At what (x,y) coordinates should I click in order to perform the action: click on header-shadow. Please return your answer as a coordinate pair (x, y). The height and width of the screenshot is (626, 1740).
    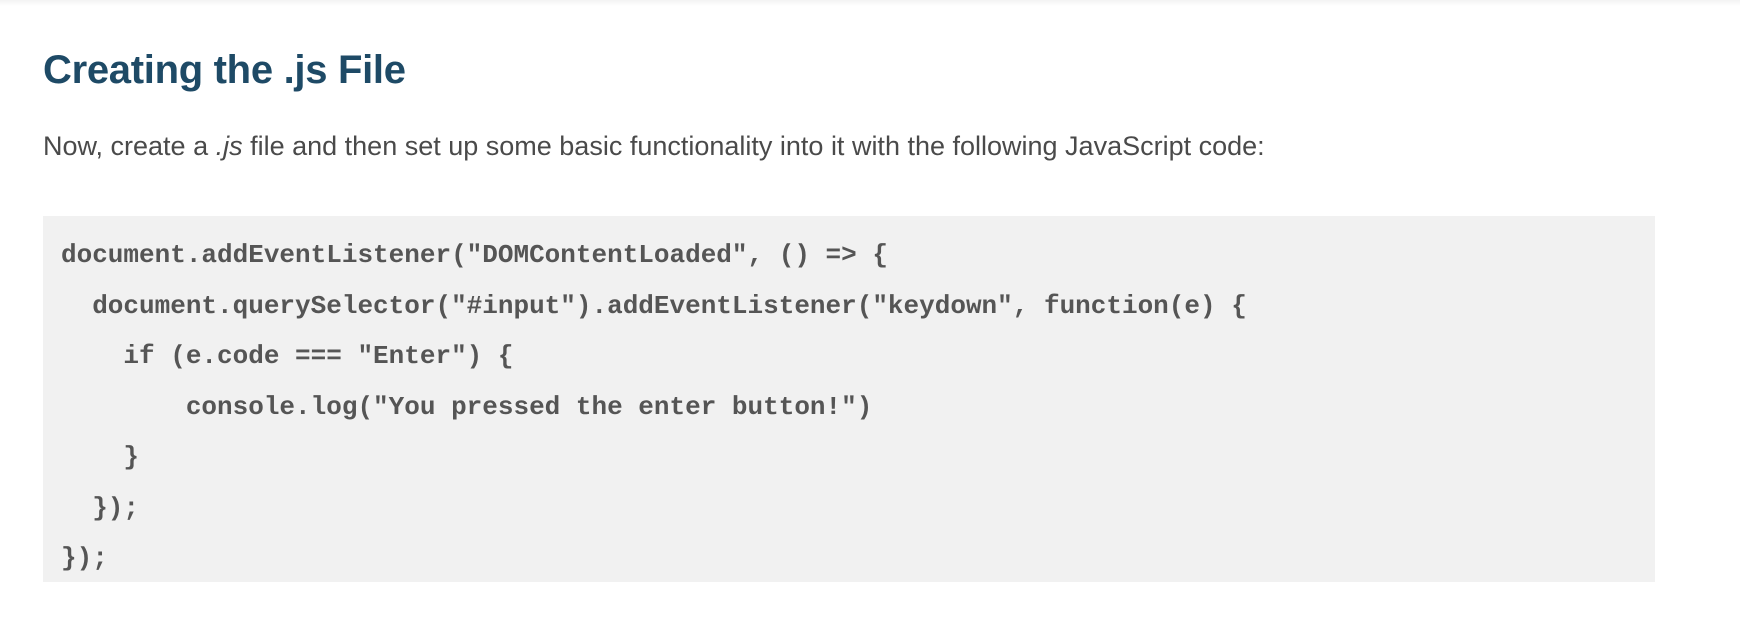
    Looking at the image, I should click on (870, 3).